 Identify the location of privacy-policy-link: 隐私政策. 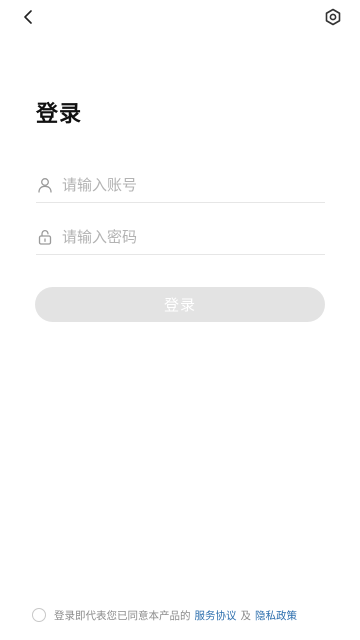
(276, 615).